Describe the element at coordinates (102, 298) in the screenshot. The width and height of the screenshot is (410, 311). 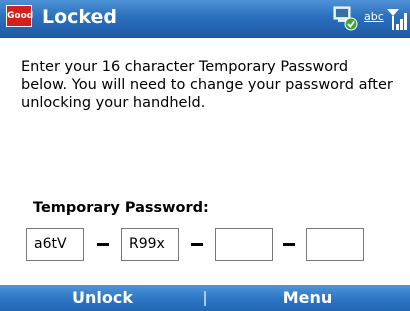
I see `unlock-softkey: Unlock` at that location.